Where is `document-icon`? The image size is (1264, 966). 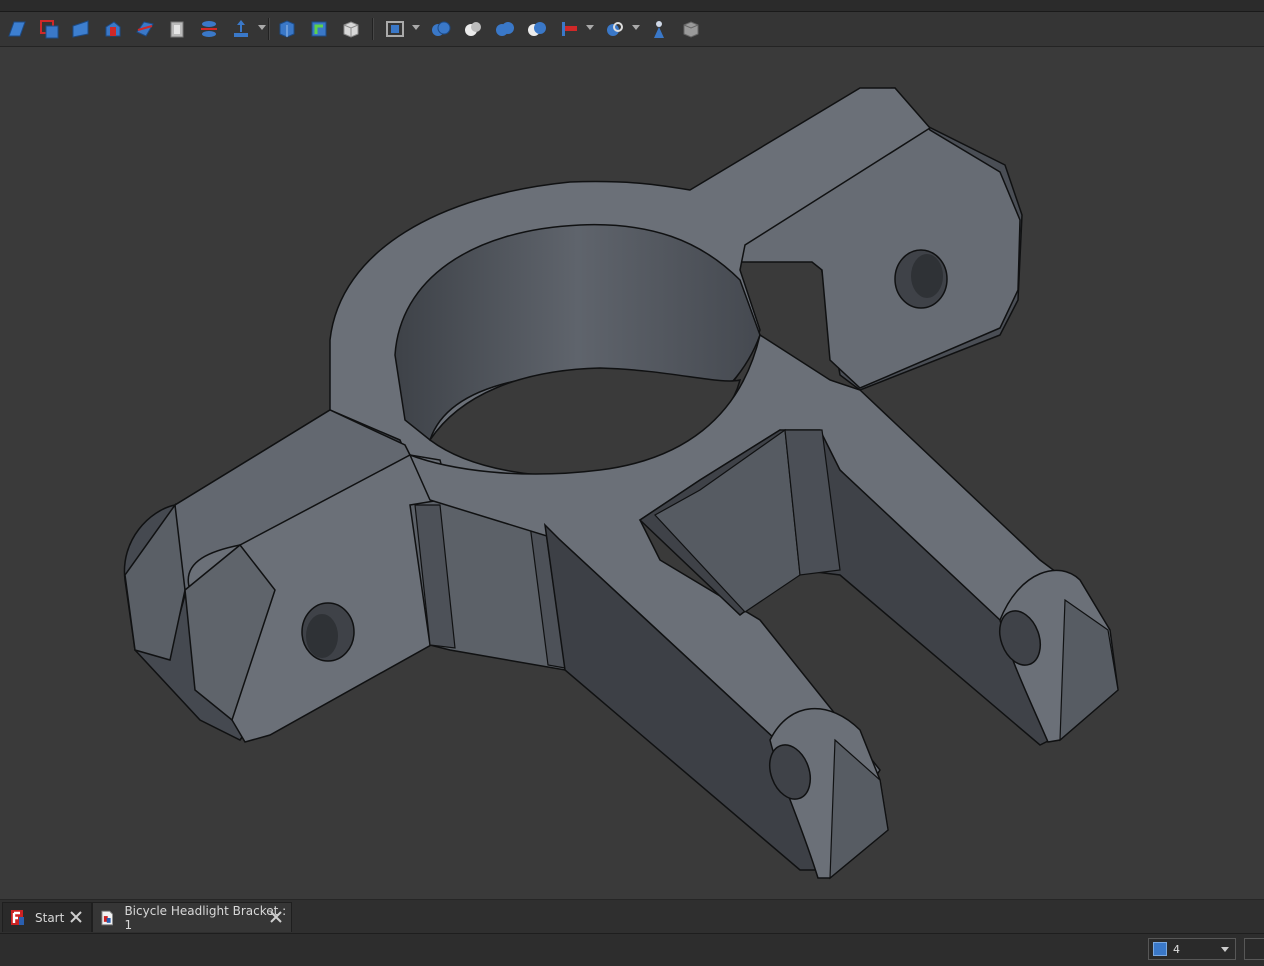
document-icon is located at coordinates (107, 917).